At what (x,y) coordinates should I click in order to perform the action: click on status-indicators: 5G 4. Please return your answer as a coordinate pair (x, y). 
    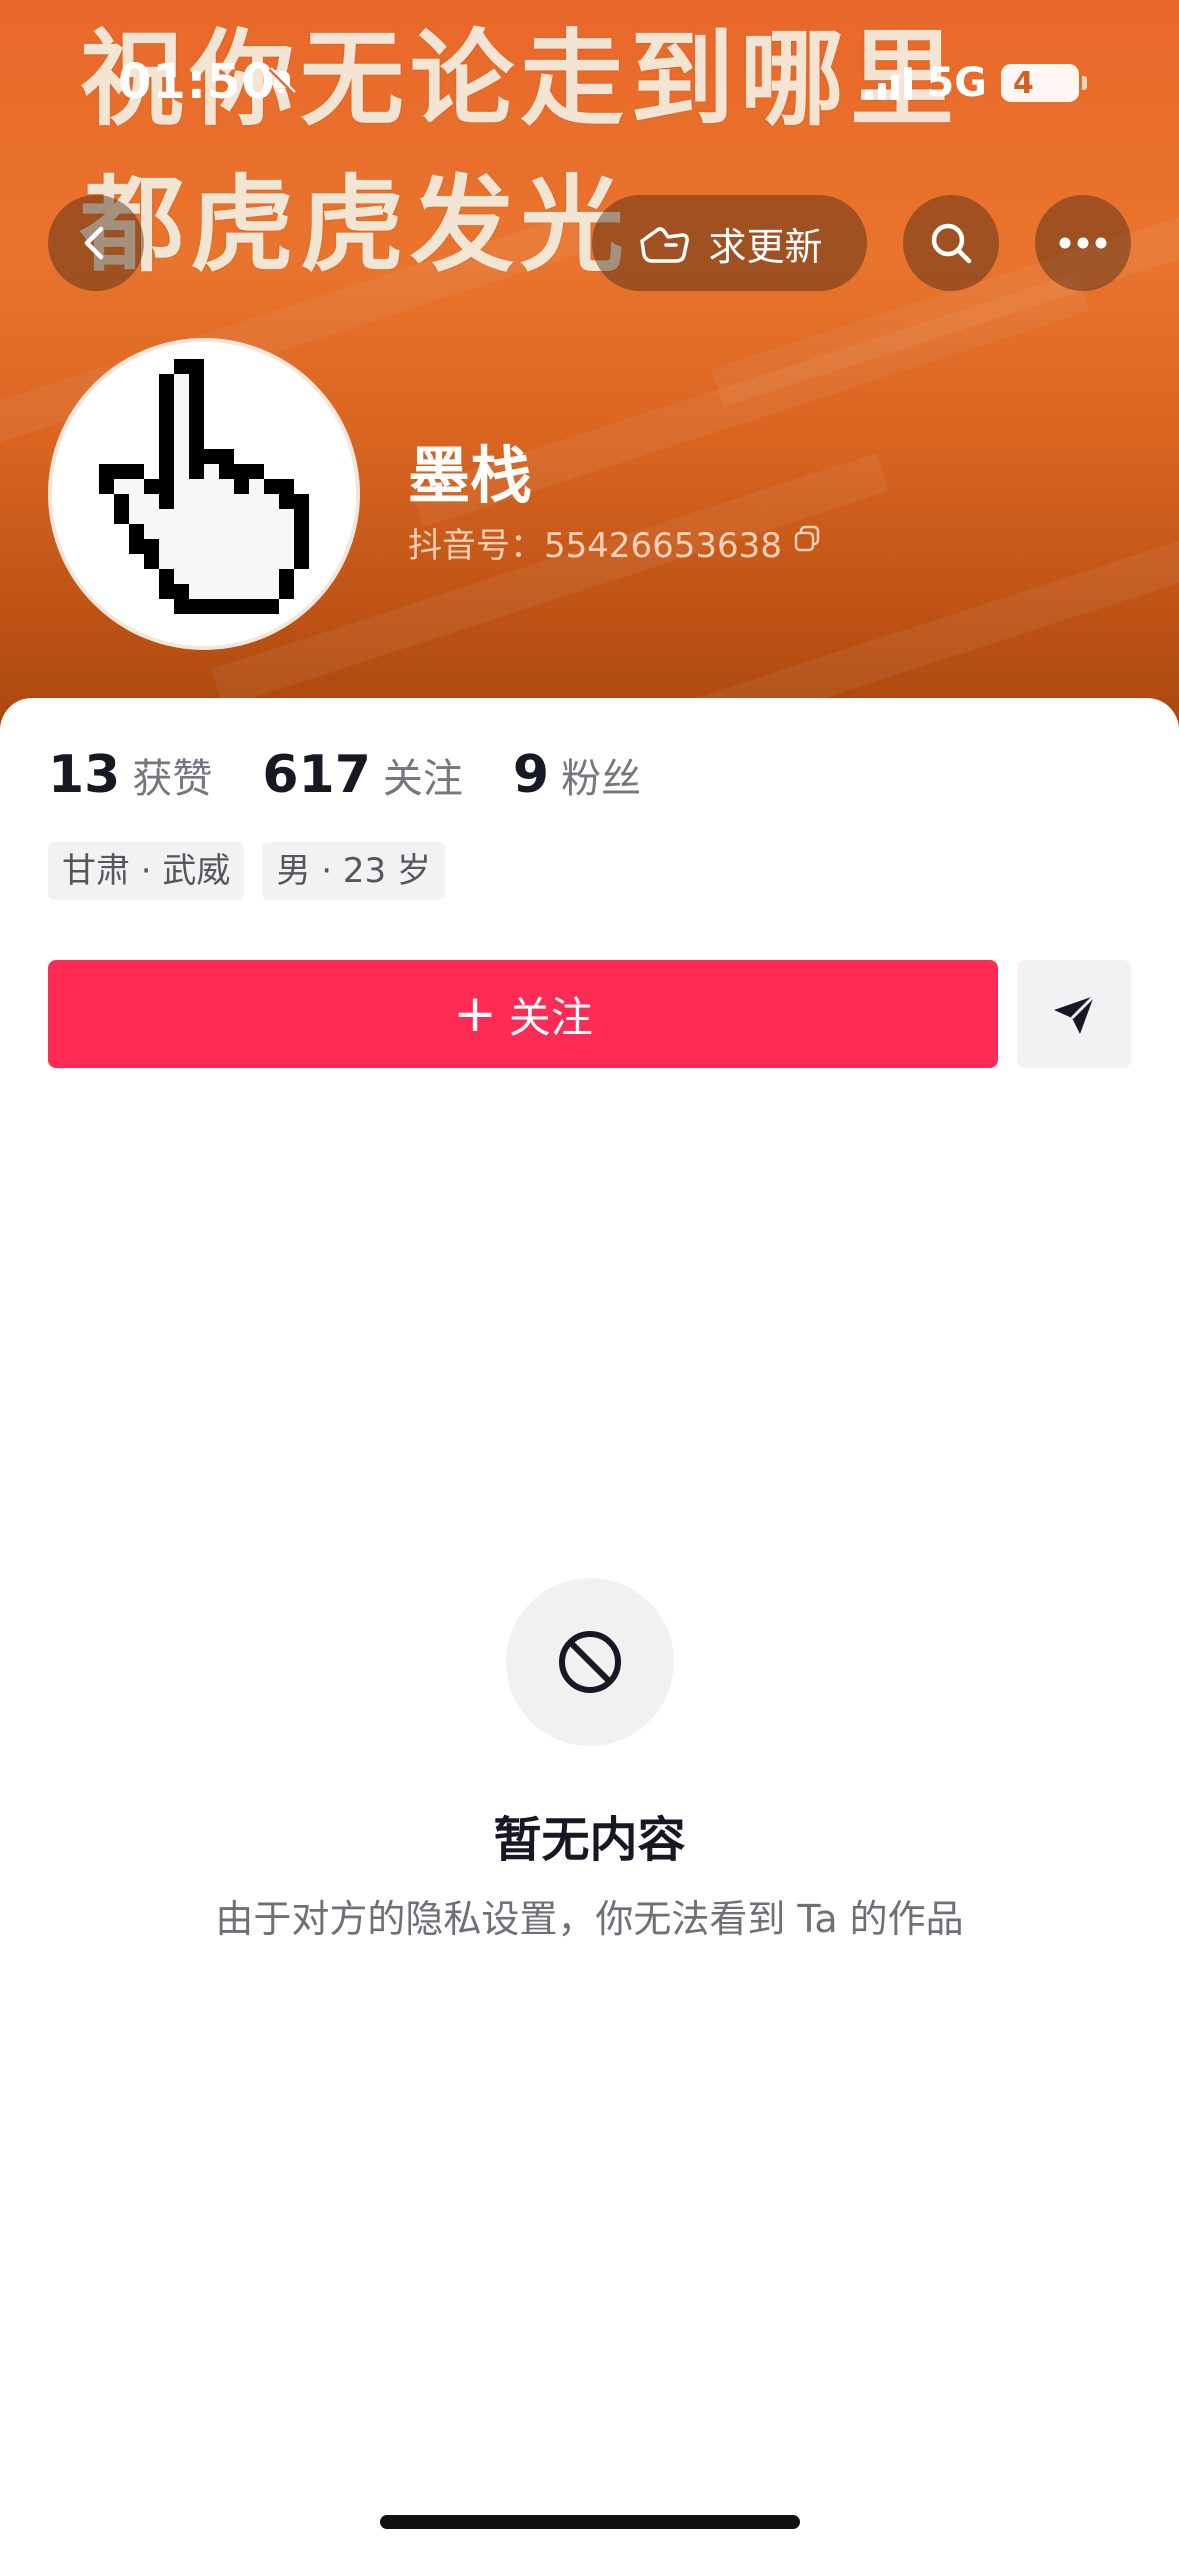
    Looking at the image, I should click on (976, 83).